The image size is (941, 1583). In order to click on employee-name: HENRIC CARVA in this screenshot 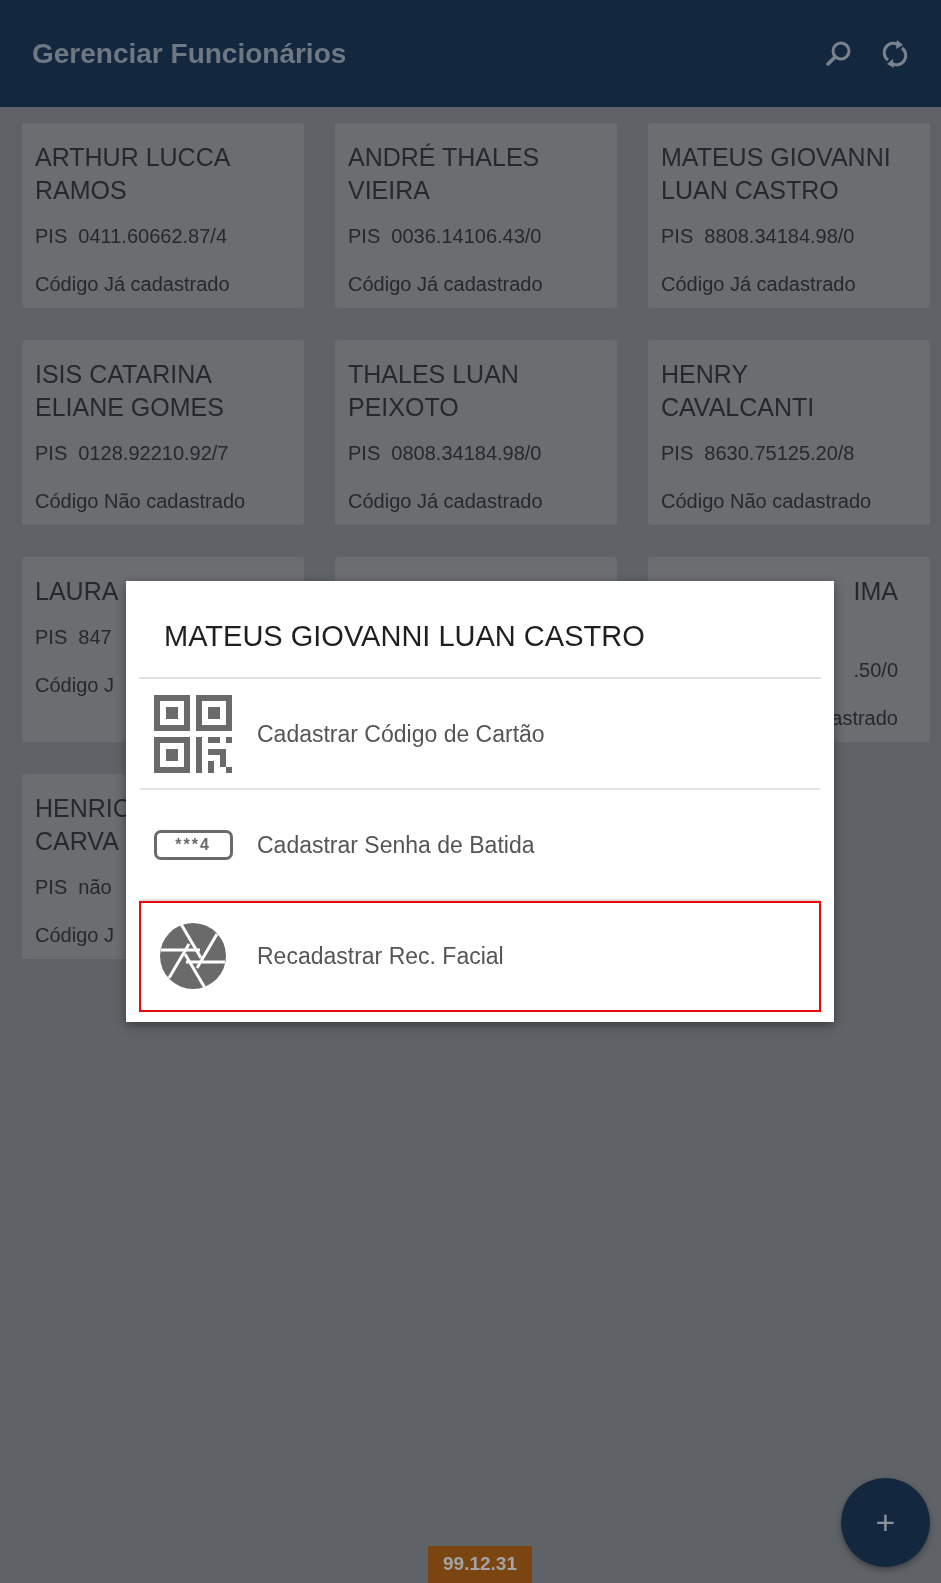, I will do `click(83, 825)`.